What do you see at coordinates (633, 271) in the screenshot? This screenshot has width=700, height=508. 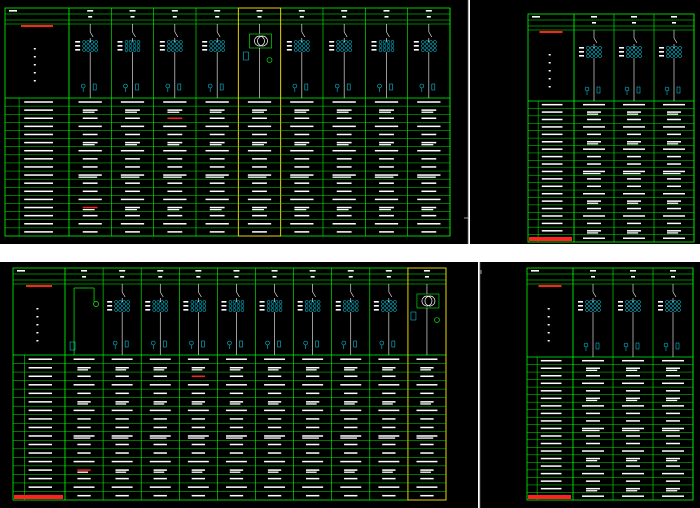 I see `column-header-mark` at bounding box center [633, 271].